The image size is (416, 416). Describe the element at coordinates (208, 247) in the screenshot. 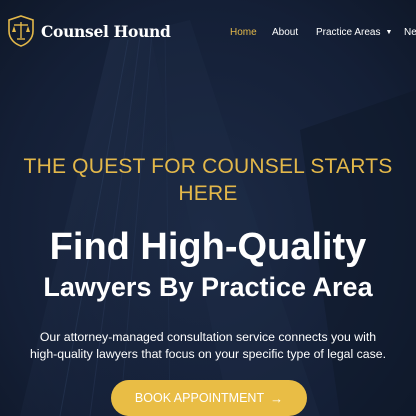

I see `headline-line-1: Find High-Quality` at that location.